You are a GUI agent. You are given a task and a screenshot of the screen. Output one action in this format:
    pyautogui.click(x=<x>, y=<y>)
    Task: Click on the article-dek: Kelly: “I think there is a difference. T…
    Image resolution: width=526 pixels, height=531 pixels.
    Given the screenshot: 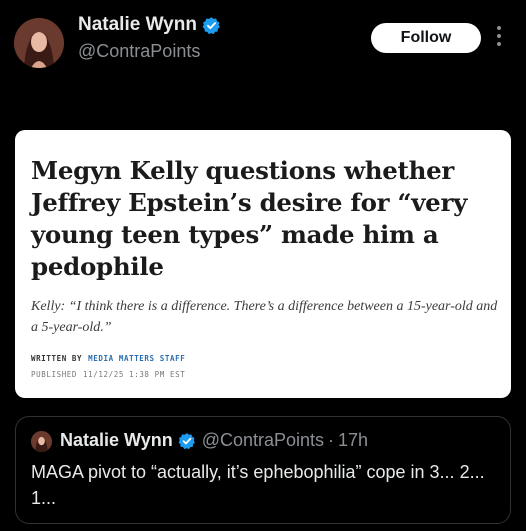 What is the action you would take?
    pyautogui.click(x=264, y=317)
    